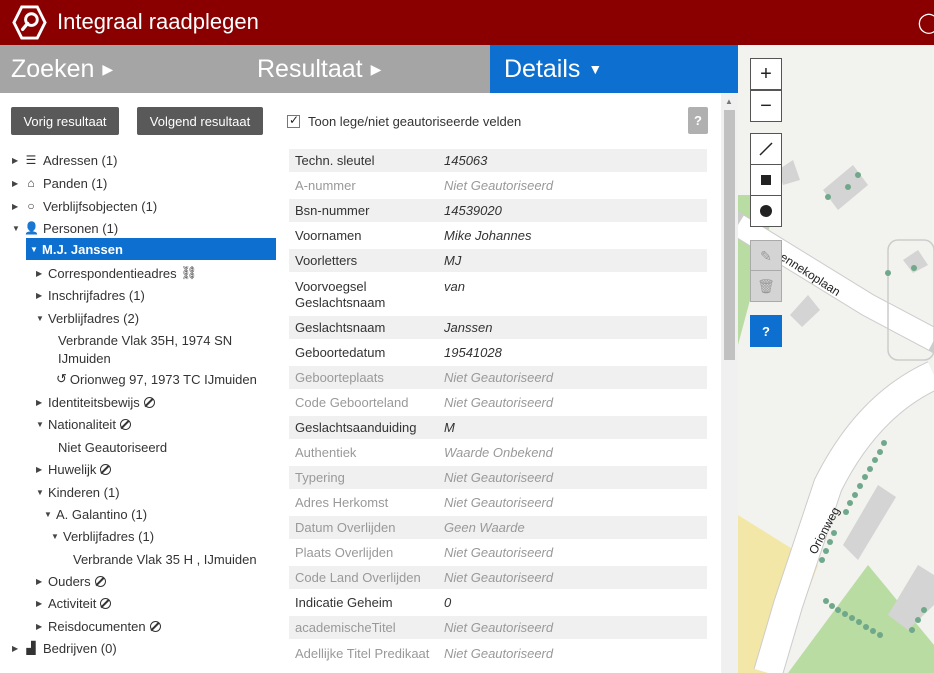 Image resolution: width=934 pixels, height=673 pixels. I want to click on checkbox, so click(293, 120).